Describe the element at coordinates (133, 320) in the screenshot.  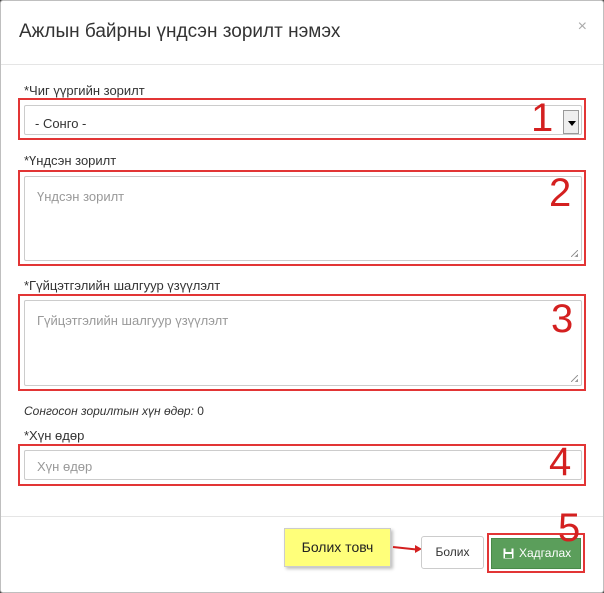
I see `indicator-placeholder: Гүйцэтгэлийн шалгуур үзүүлэлт` at that location.